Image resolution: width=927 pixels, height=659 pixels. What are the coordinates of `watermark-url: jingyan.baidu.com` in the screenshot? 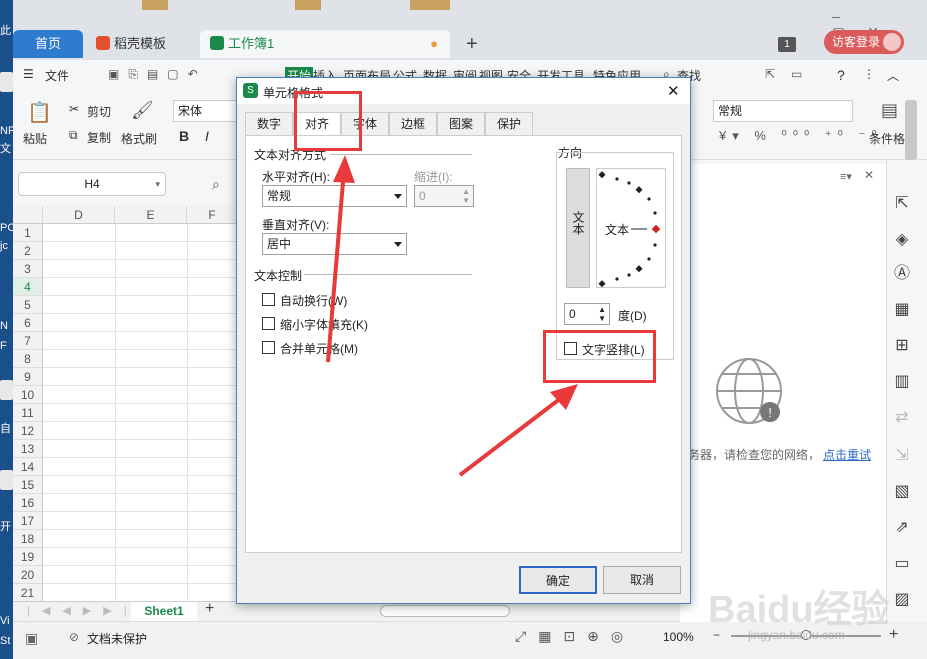 It's located at (796, 635).